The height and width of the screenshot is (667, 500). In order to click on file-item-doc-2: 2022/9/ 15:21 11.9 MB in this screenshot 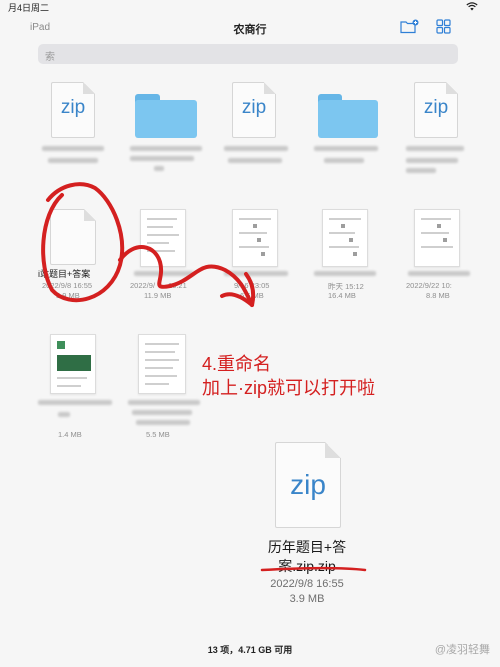, I will do `click(170, 255)`.